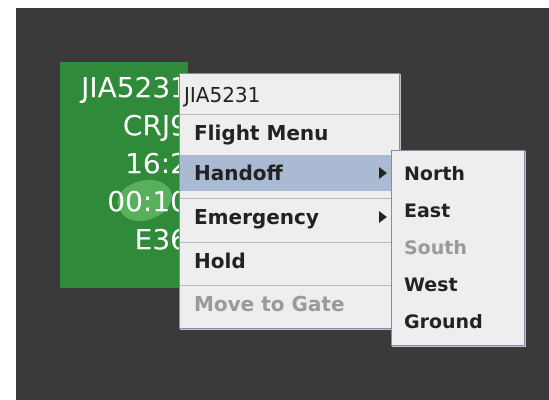  I want to click on handoff-submenu: North East South West Ground, so click(458, 248).